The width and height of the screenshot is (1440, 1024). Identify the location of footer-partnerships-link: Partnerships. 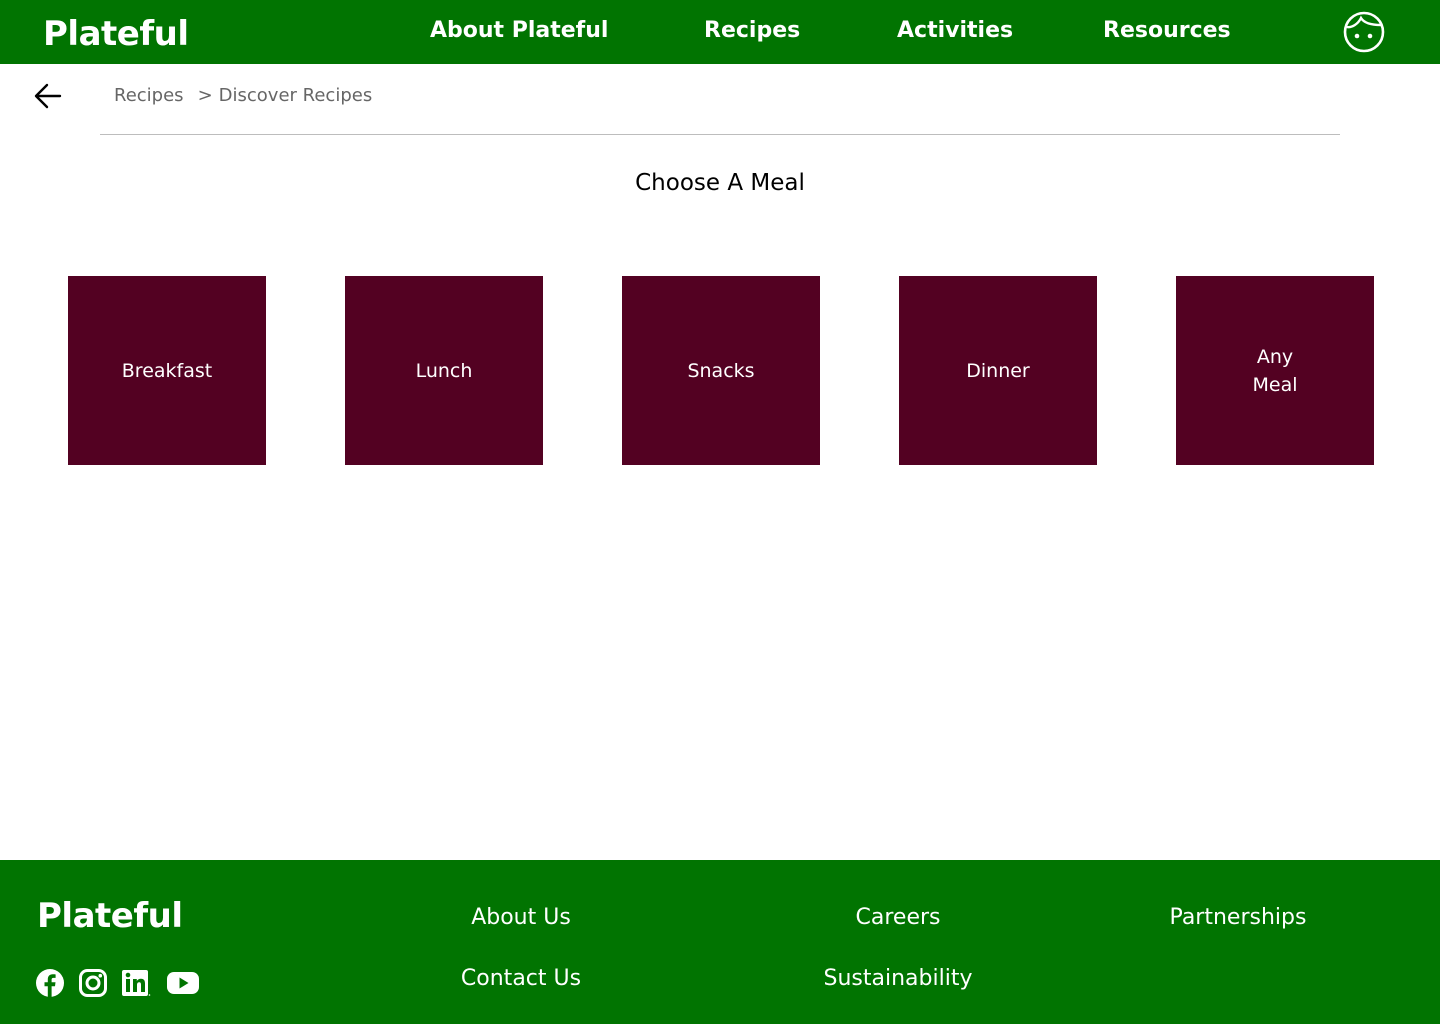
(1238, 918).